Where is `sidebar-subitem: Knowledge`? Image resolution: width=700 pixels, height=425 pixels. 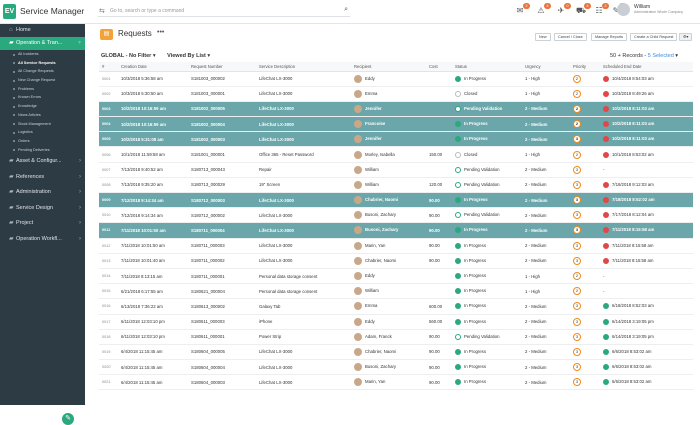 sidebar-subitem: Knowledge is located at coordinates (42, 106).